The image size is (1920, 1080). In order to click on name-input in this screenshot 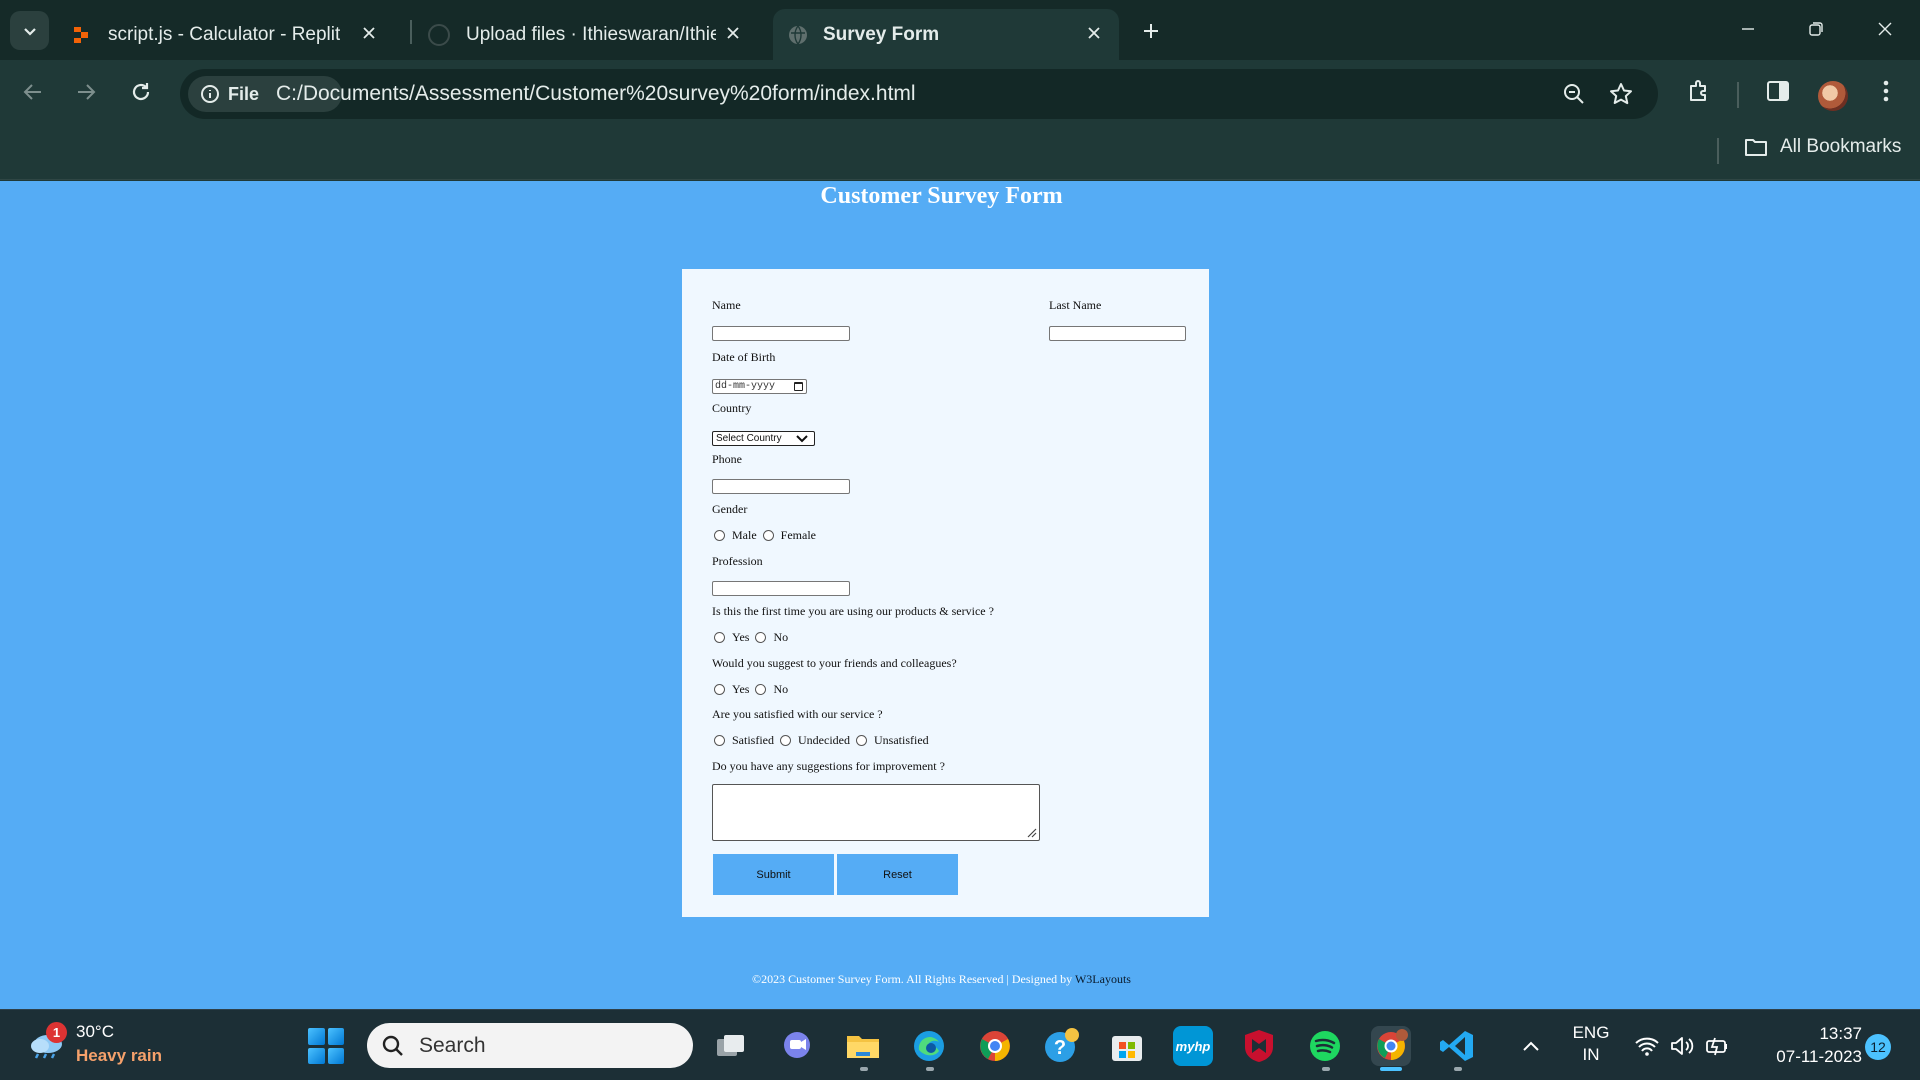, I will do `click(781, 333)`.